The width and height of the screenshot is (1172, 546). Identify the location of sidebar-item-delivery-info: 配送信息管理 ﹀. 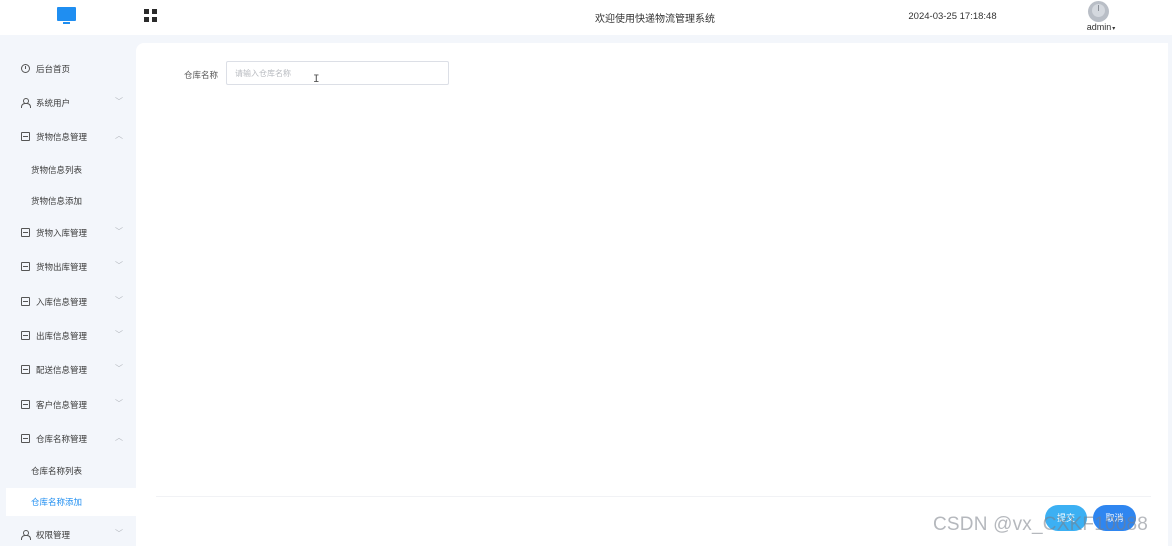
(68, 370).